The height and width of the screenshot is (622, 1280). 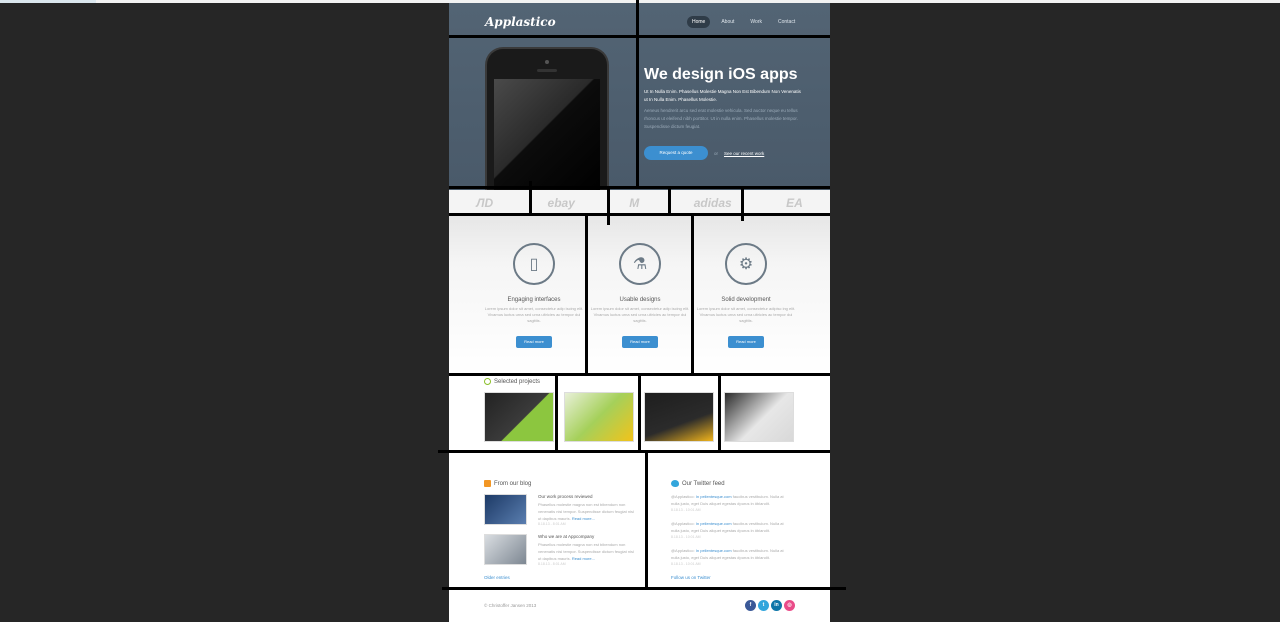 I want to click on feature-title: Usable designs, so click(x=640, y=300).